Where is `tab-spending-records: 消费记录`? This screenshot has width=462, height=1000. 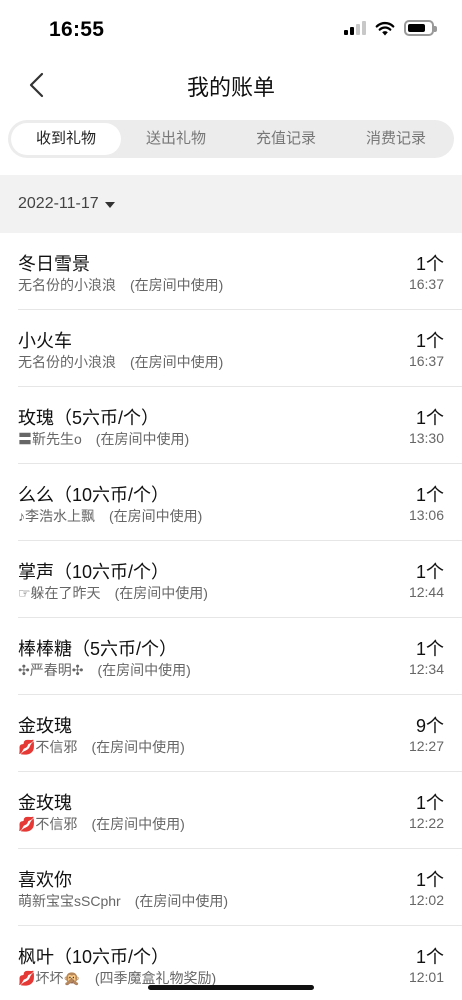
tab-spending-records: 消费记录 is located at coordinates (396, 139).